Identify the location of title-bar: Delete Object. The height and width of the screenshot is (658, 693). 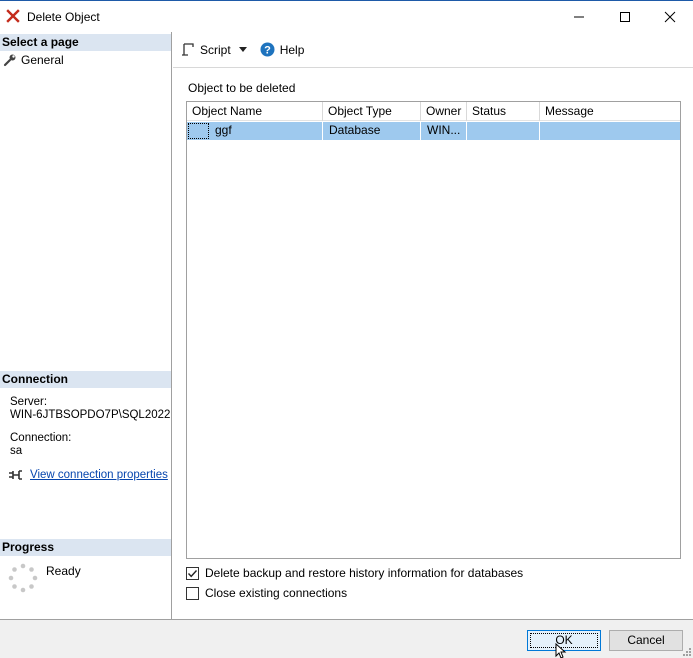
(346, 16).